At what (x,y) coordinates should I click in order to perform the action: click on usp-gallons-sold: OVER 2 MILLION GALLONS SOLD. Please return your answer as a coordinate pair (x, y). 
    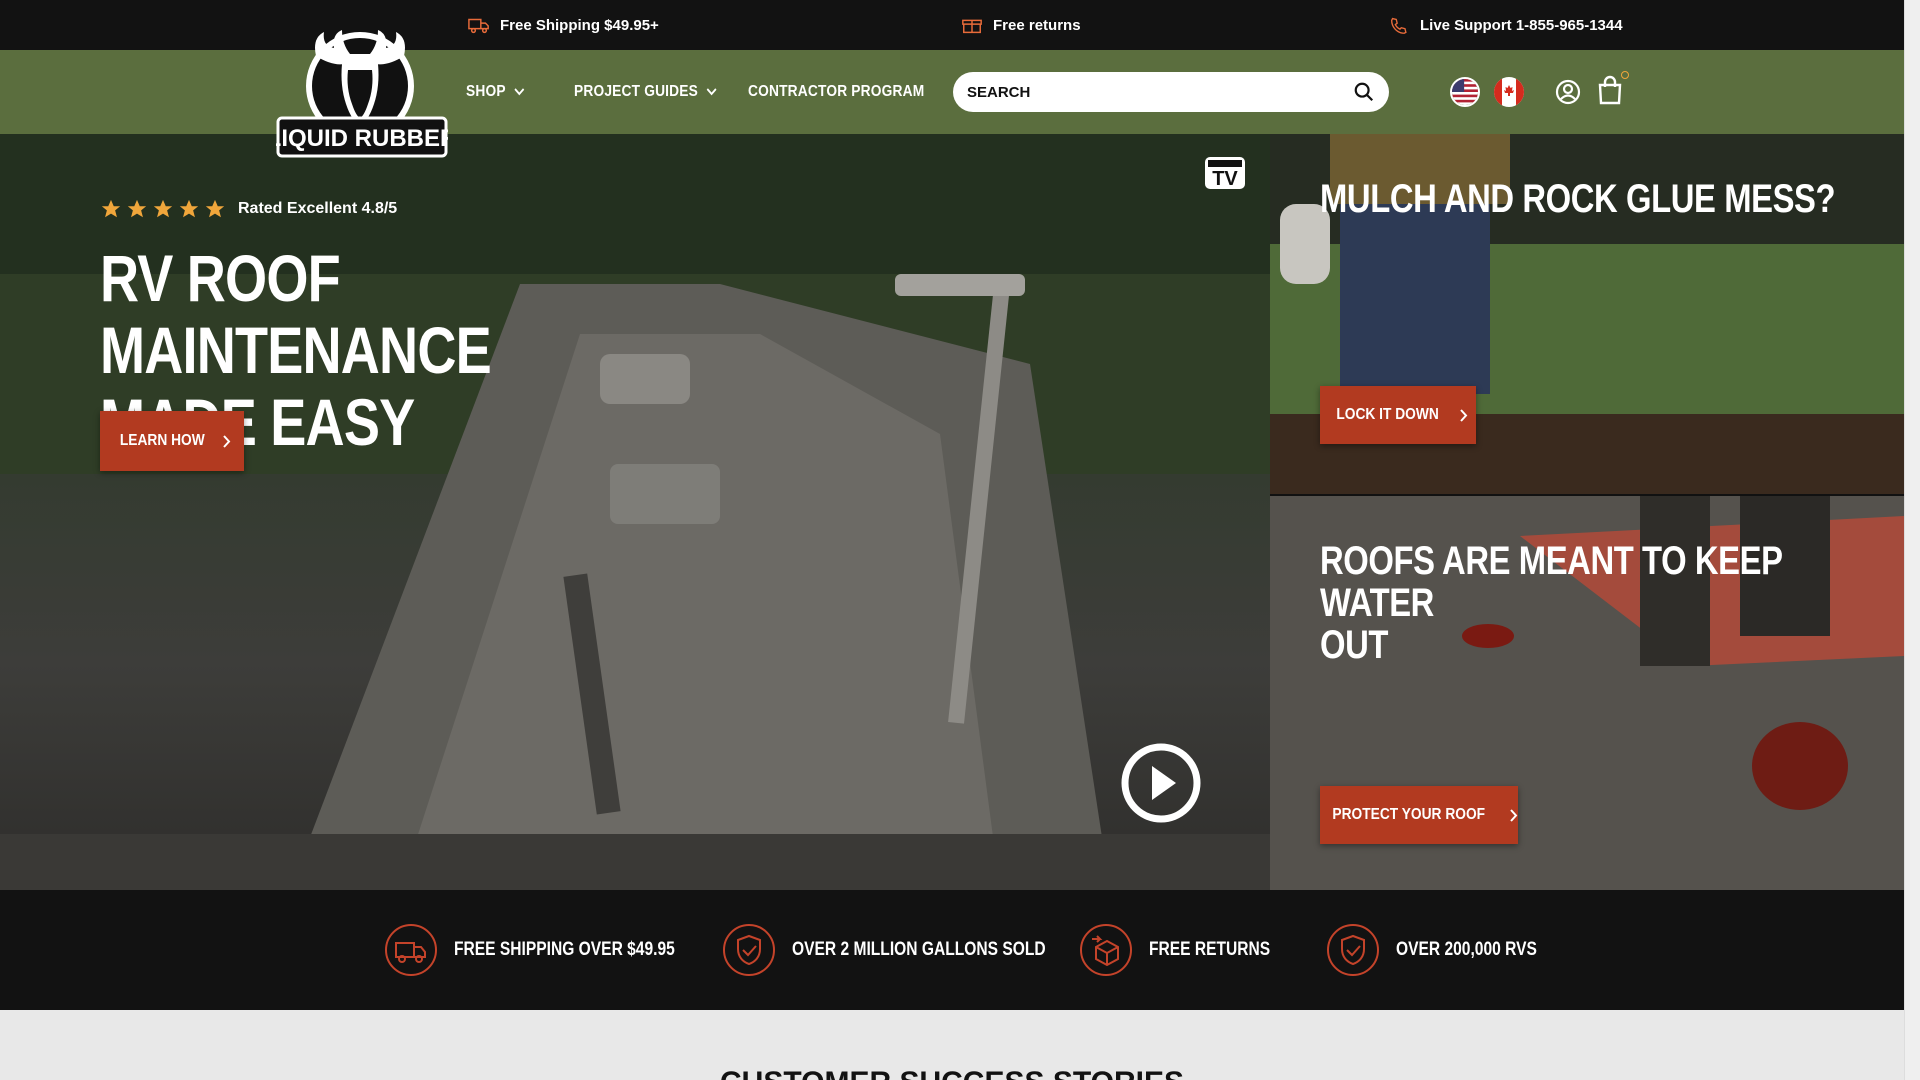
    Looking at the image, I should click on (911, 950).